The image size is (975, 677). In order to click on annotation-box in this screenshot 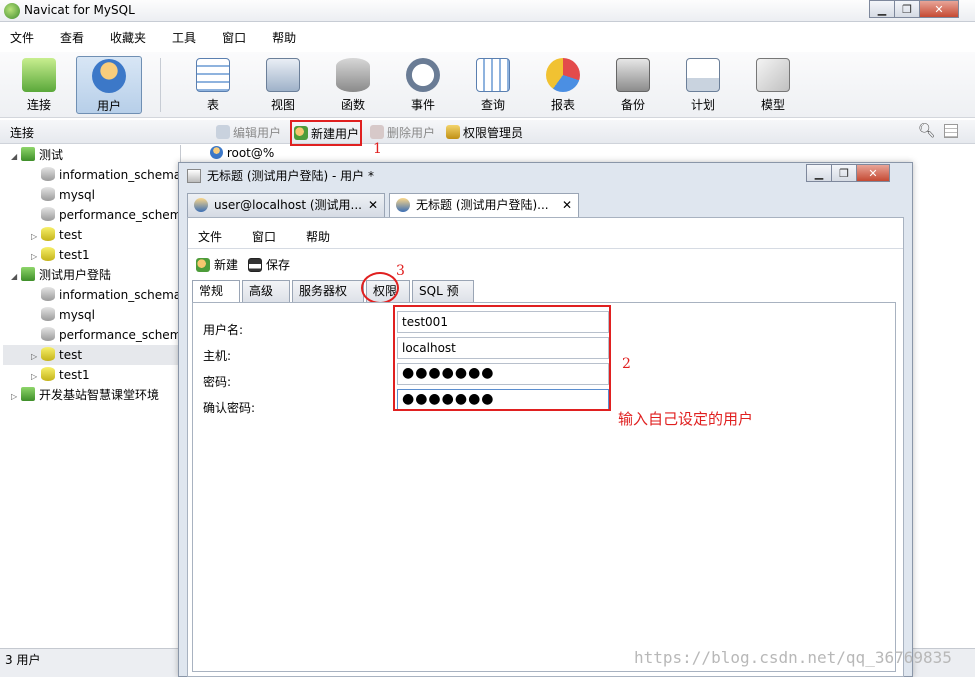, I will do `click(502, 358)`.